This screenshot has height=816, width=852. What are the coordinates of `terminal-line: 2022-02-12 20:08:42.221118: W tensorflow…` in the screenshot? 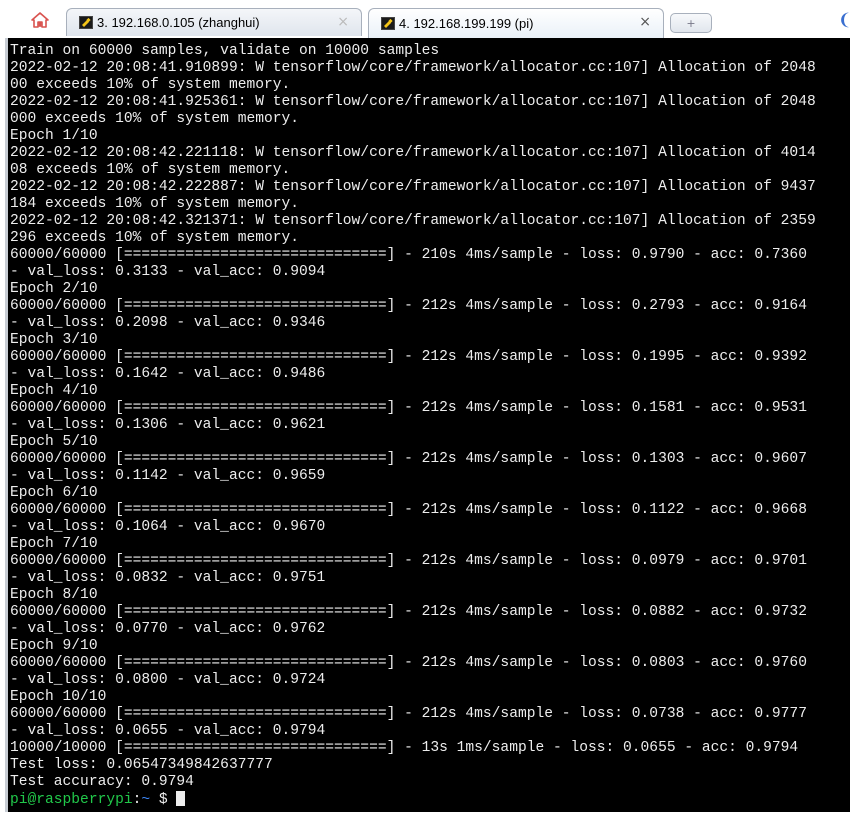 It's located at (413, 153).